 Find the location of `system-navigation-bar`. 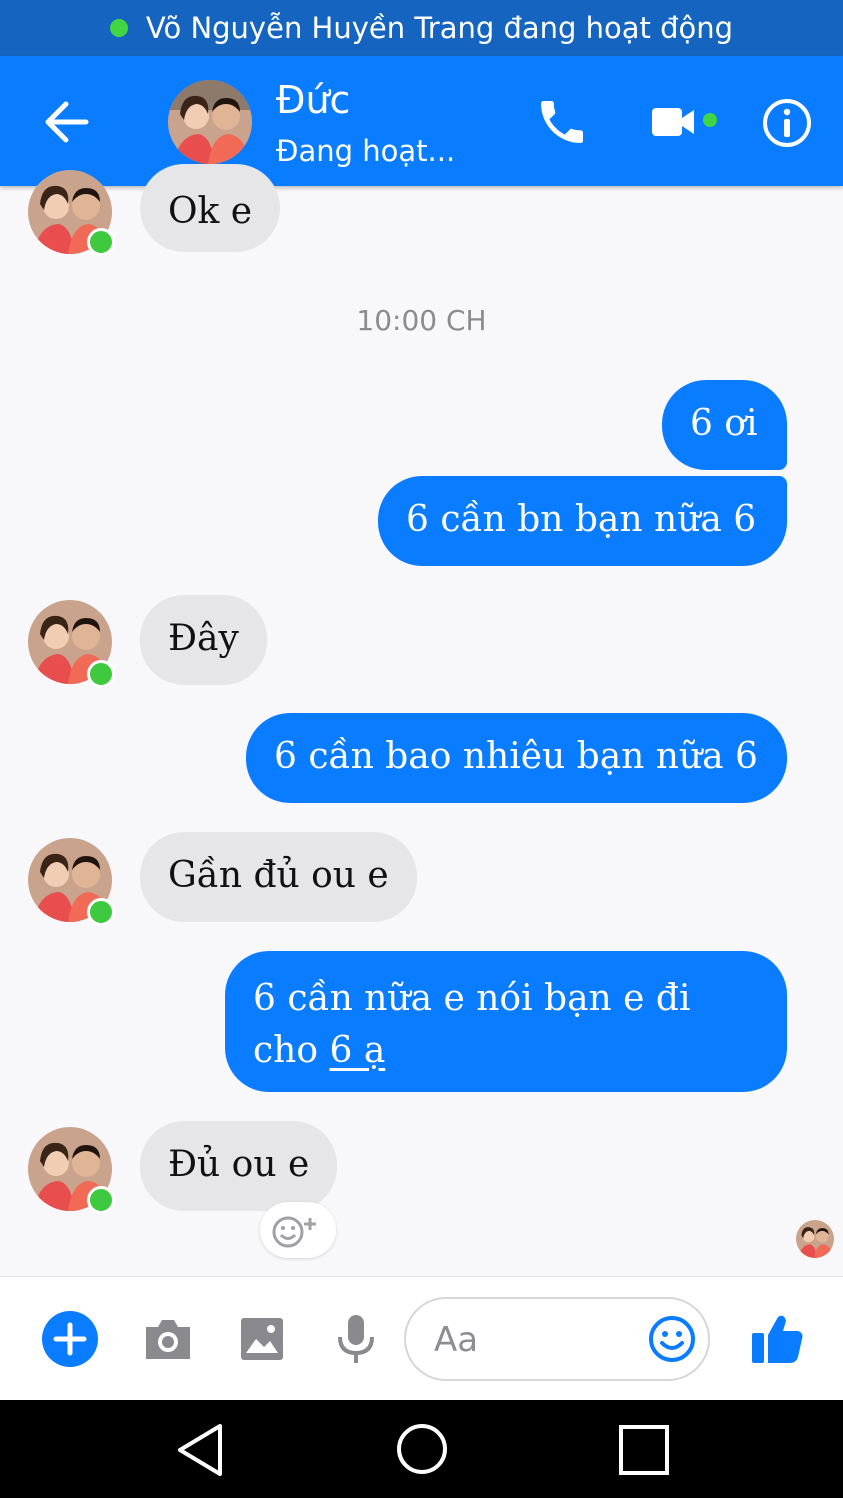

system-navigation-bar is located at coordinates (421, 1449).